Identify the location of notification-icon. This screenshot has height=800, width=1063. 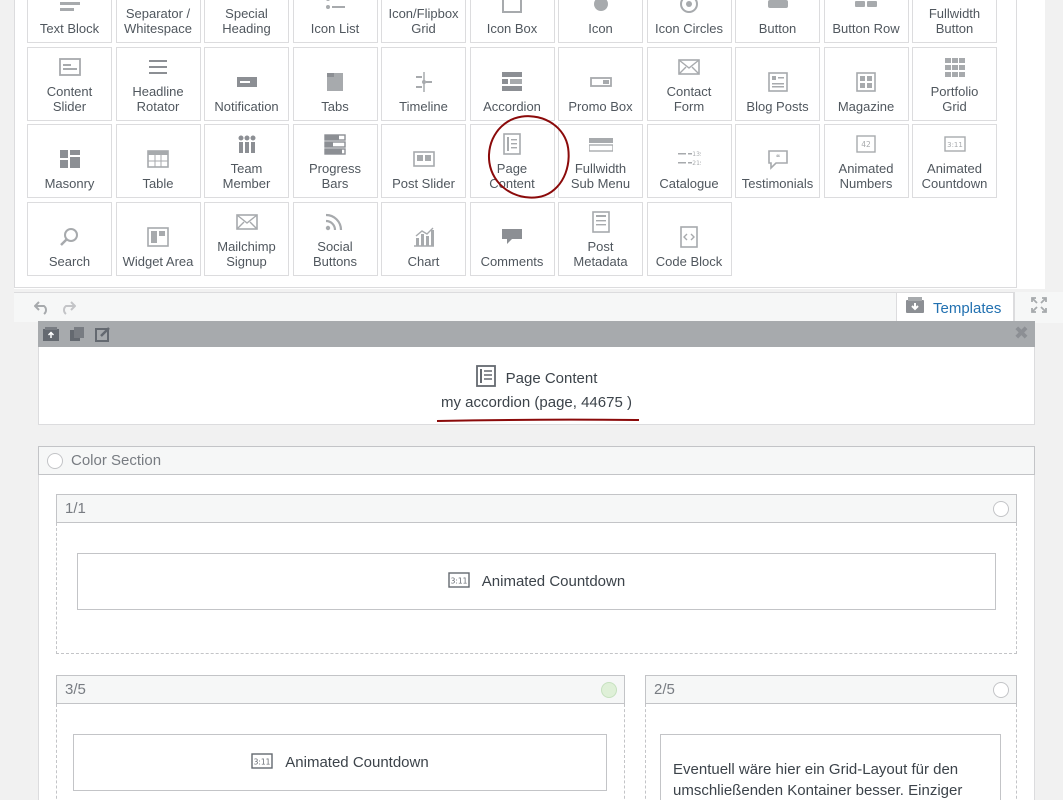
(247, 82).